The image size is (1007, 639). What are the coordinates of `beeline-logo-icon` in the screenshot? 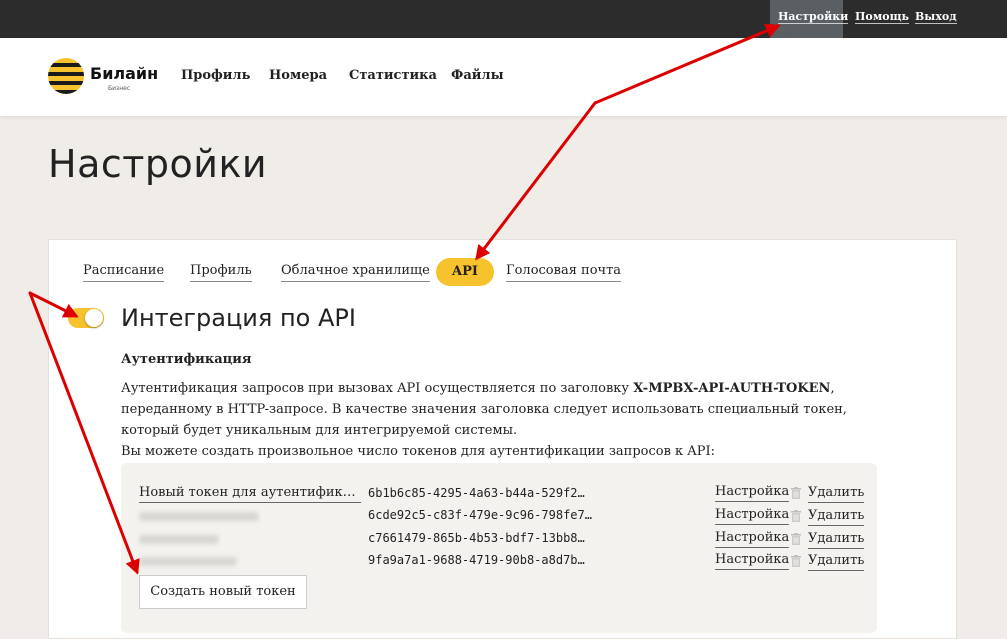 It's located at (66, 76).